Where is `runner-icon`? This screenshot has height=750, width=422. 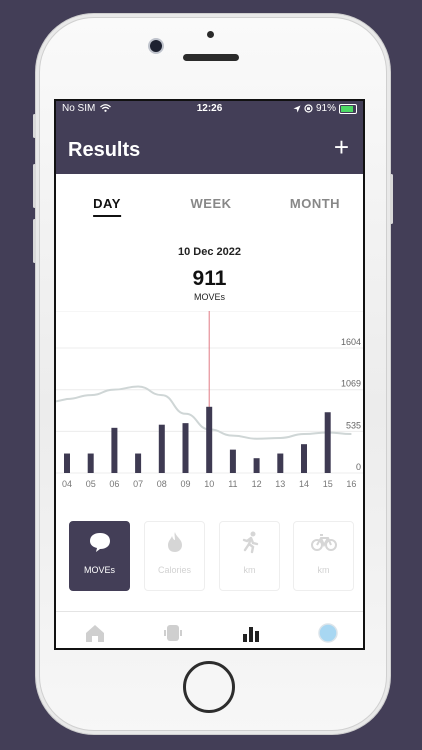
runner-icon is located at coordinates (249, 543).